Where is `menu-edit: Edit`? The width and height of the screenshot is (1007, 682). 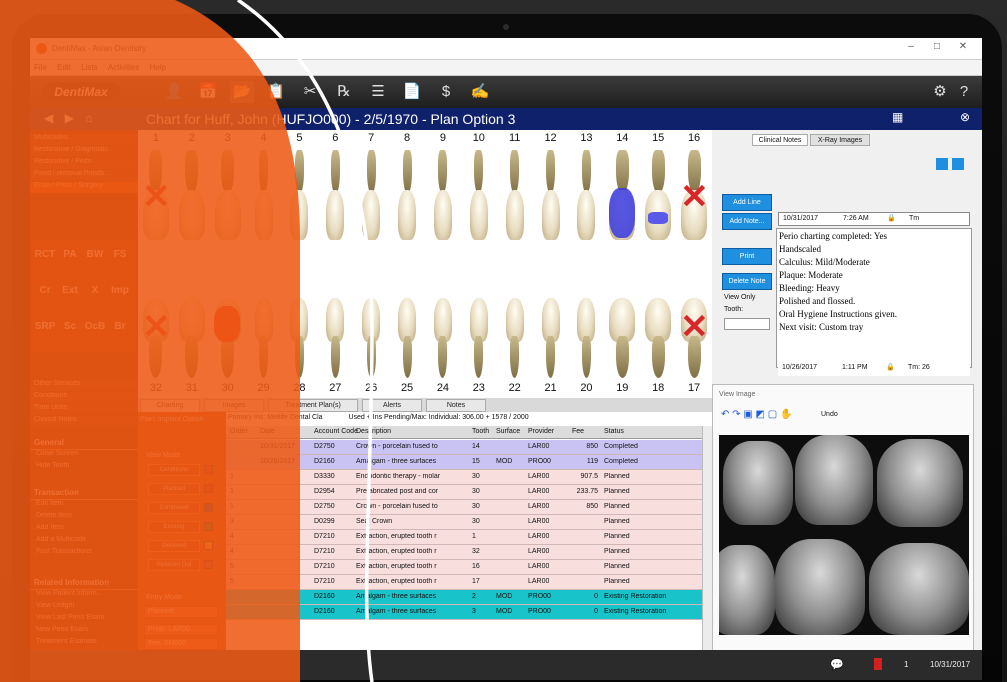 menu-edit: Edit is located at coordinates (64, 67).